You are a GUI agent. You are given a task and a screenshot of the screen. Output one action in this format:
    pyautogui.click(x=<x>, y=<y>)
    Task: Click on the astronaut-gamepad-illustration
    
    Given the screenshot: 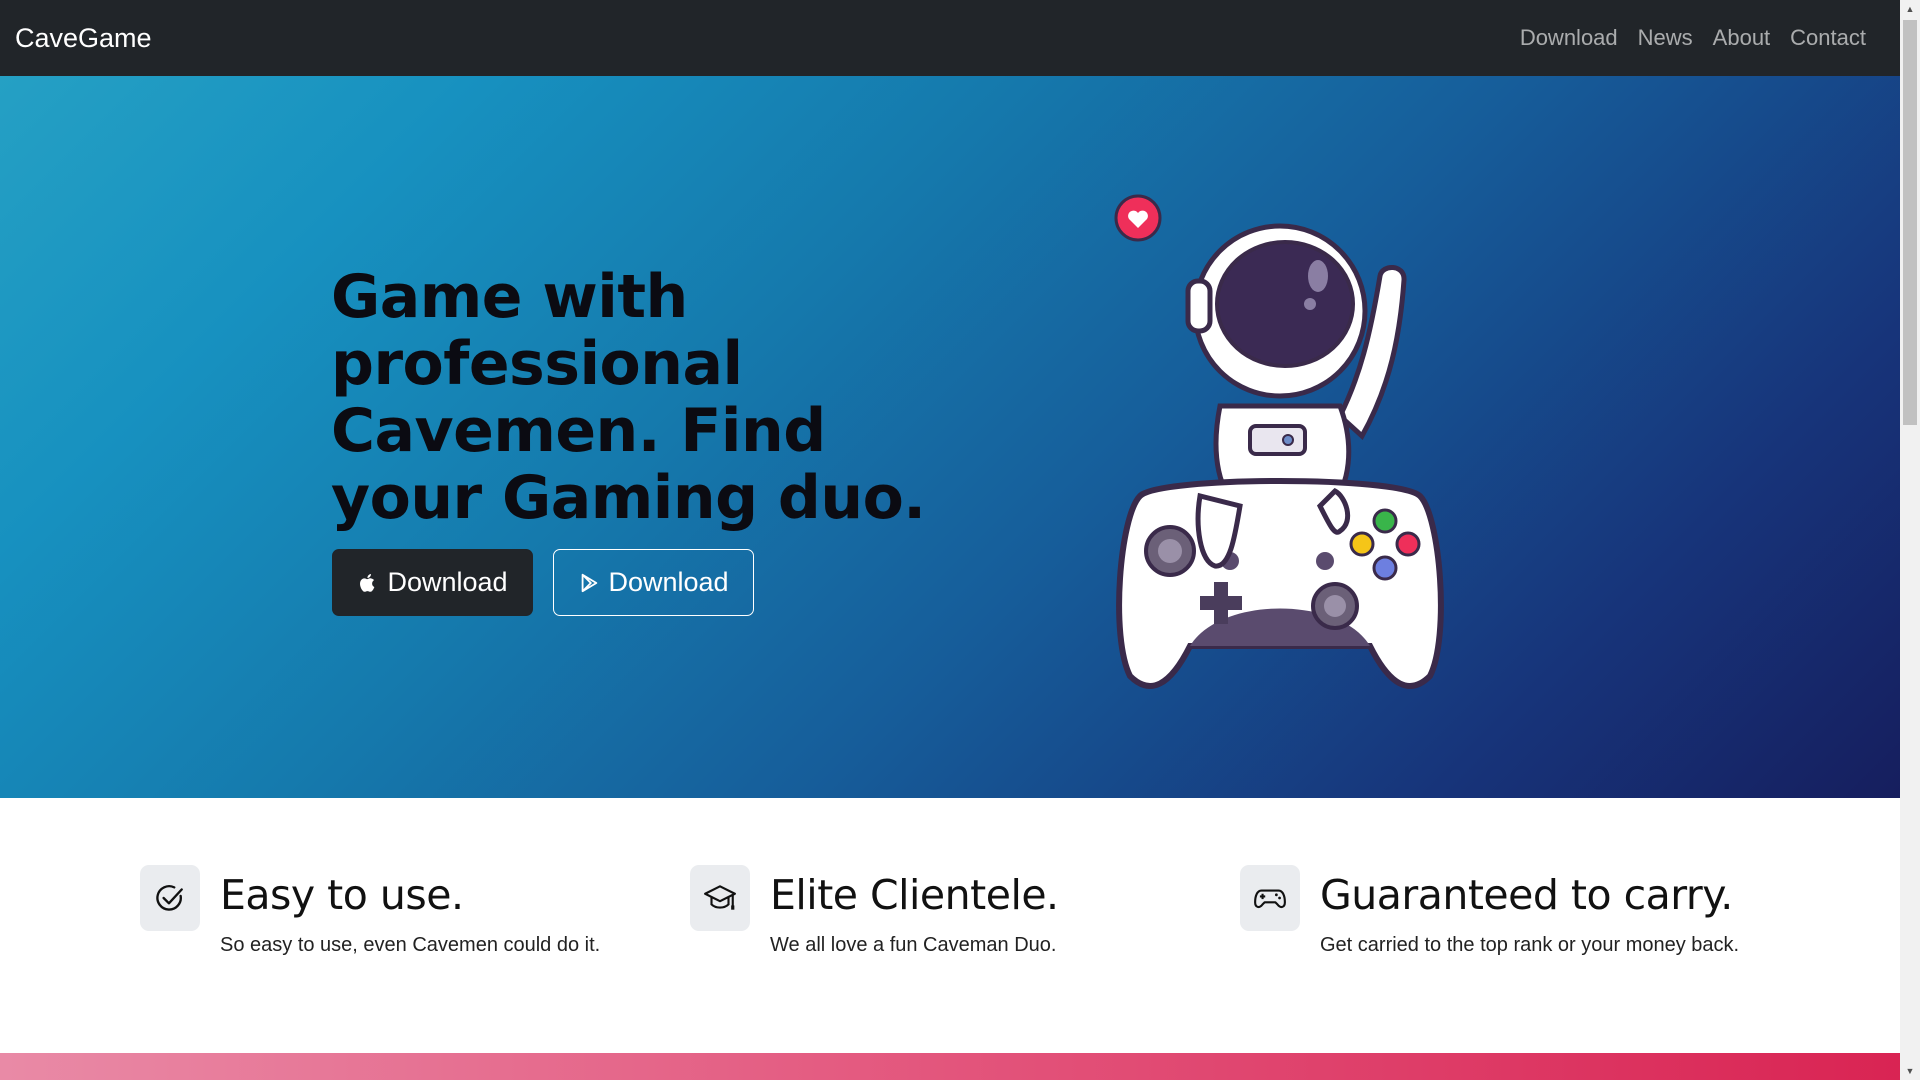 What is the action you would take?
    pyautogui.click(x=1279, y=441)
    